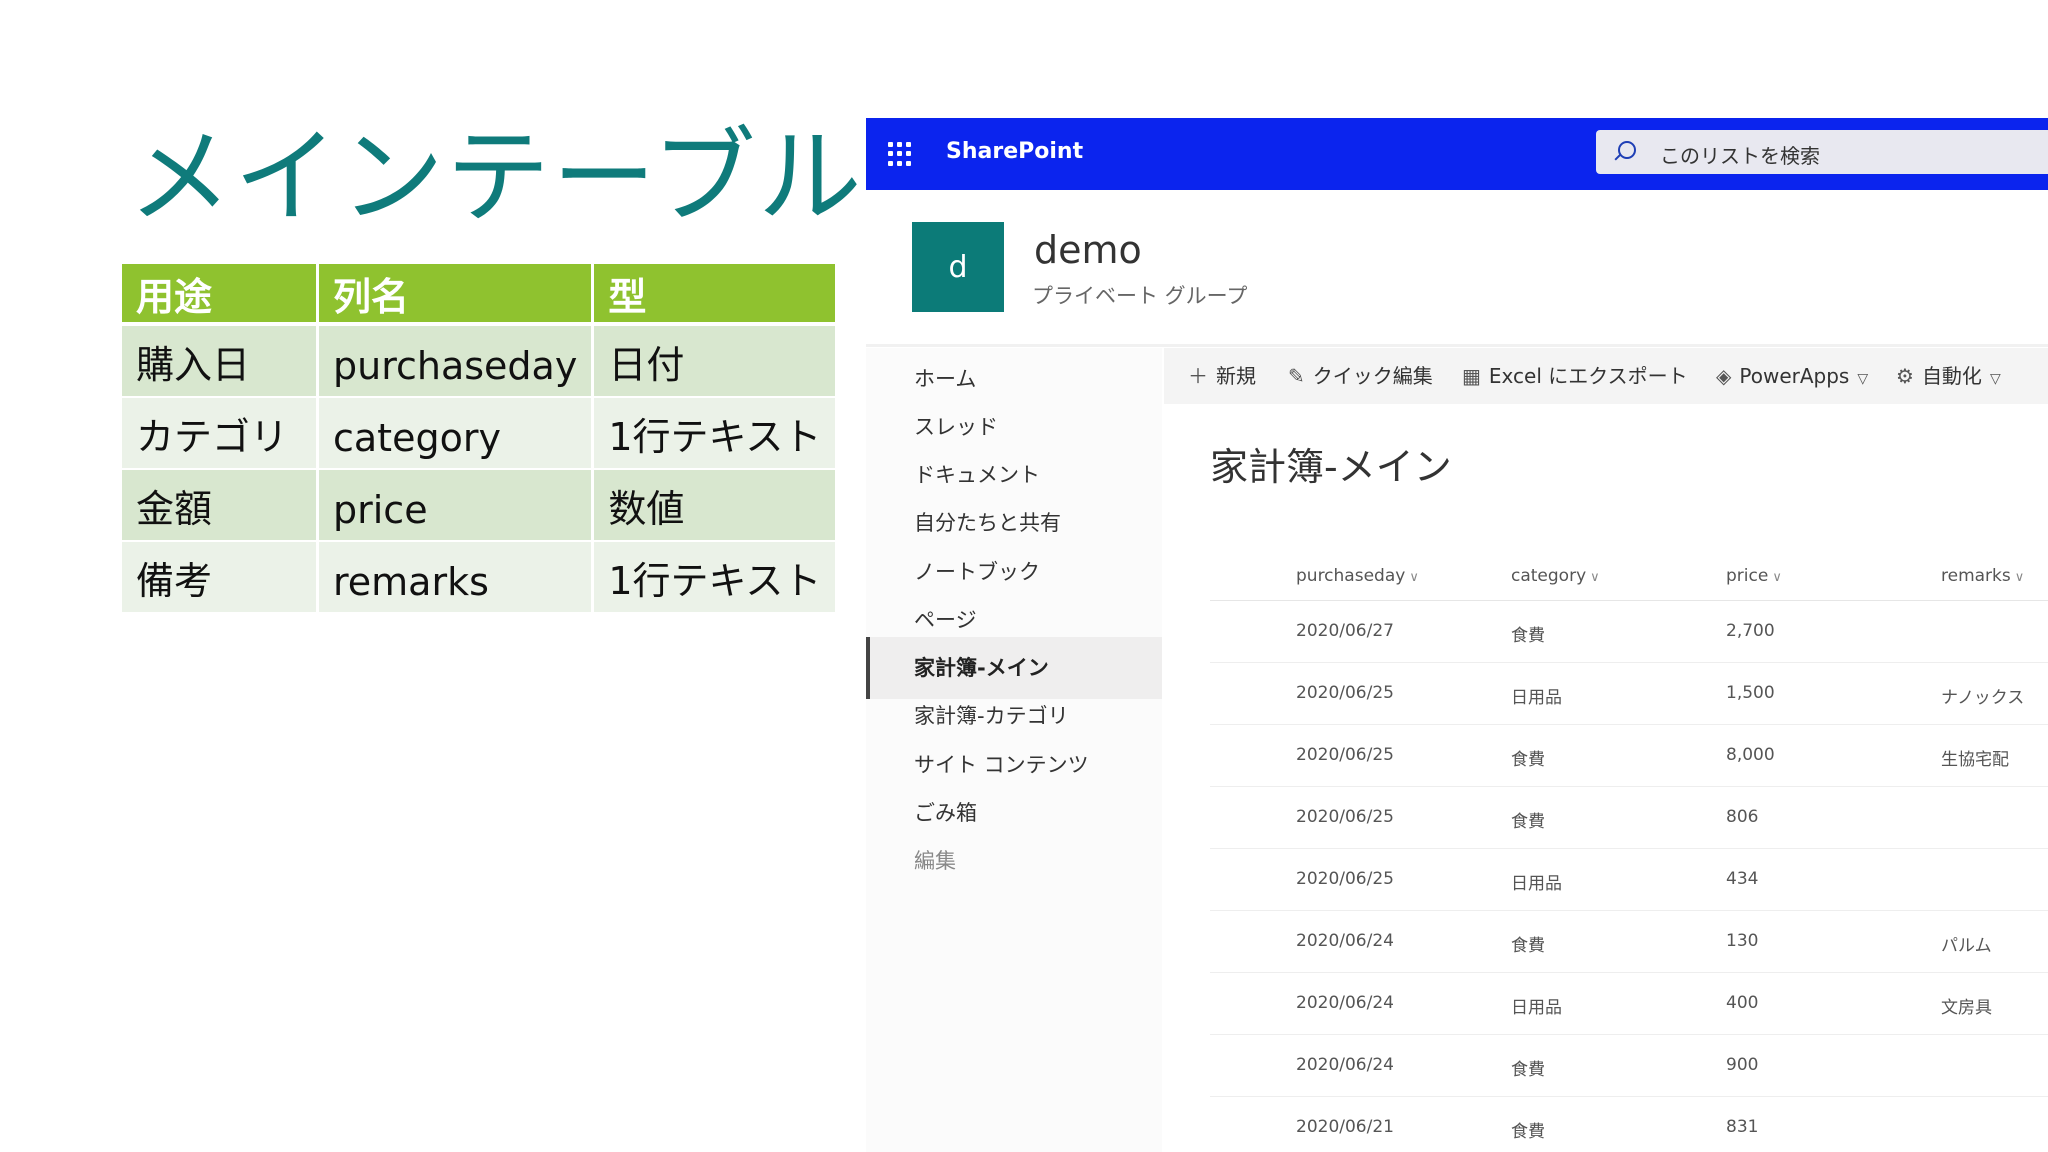 This screenshot has height=1152, width=2048. What do you see at coordinates (715, 362) in the screenshot?
I see `schema-cell-type: 日付` at bounding box center [715, 362].